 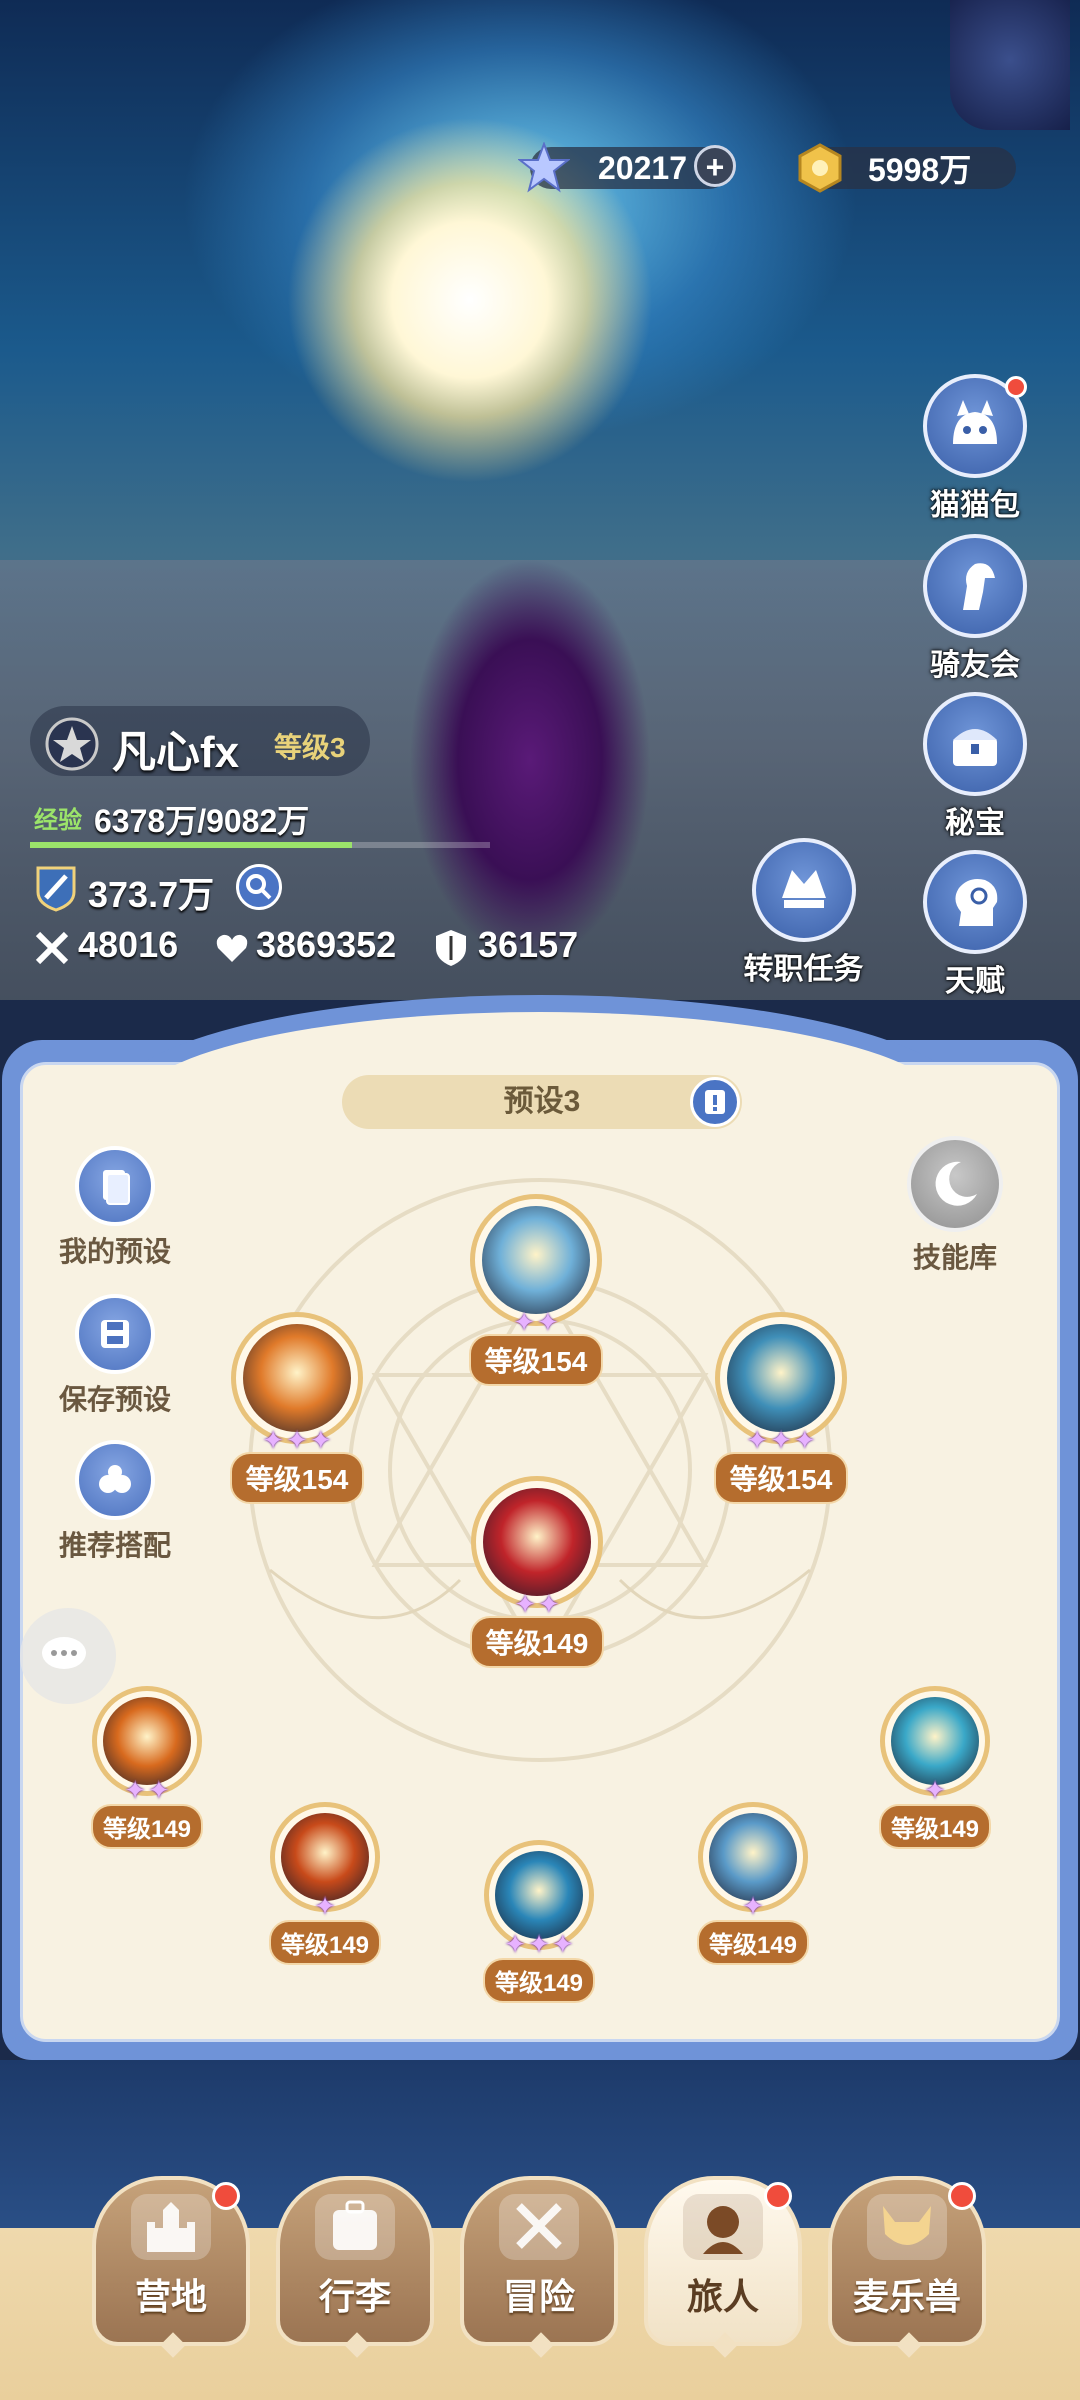 I want to click on left-button-label: 我的预设, so click(x=114, y=1251).